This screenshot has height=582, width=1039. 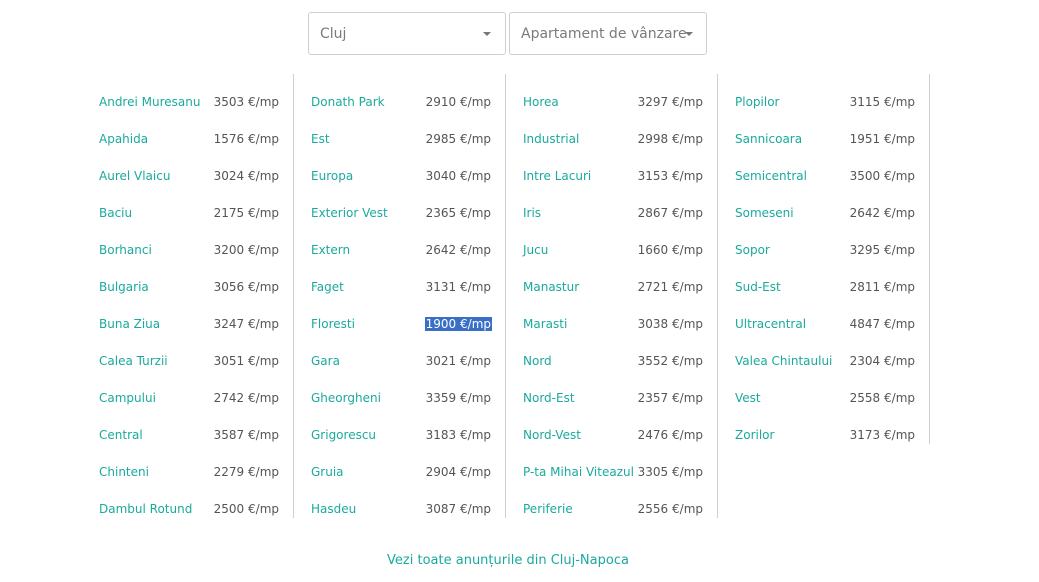 I want to click on neighborhood-link: Aurel Vlaicu, so click(x=134, y=176).